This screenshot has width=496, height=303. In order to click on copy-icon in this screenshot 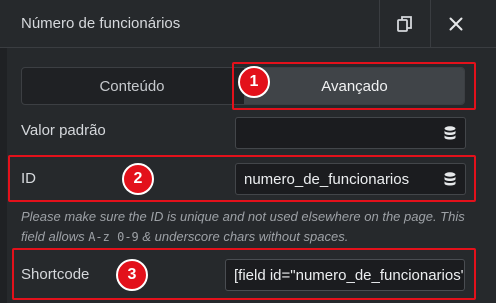, I will do `click(404, 24)`.